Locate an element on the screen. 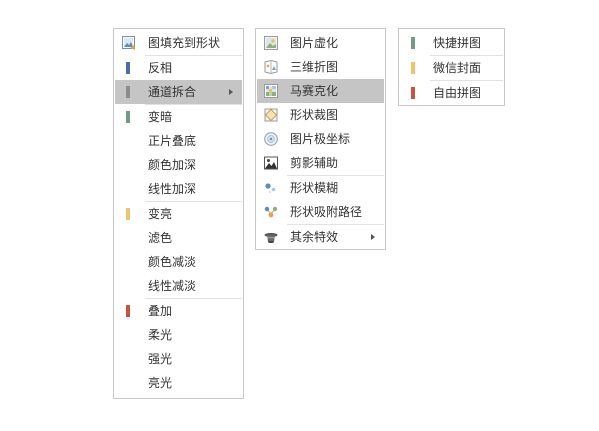 This screenshot has height=431, width=599. menu-item-quick-collage: 快捷拼图 is located at coordinates (451, 43).